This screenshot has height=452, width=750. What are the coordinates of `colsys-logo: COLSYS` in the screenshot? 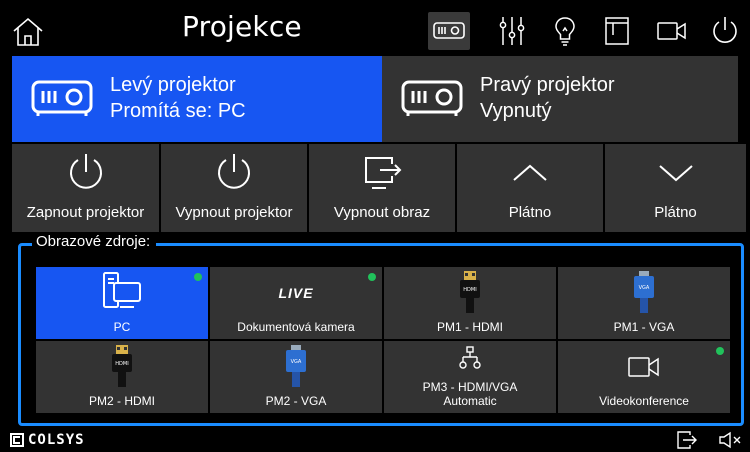 It's located at (47, 440).